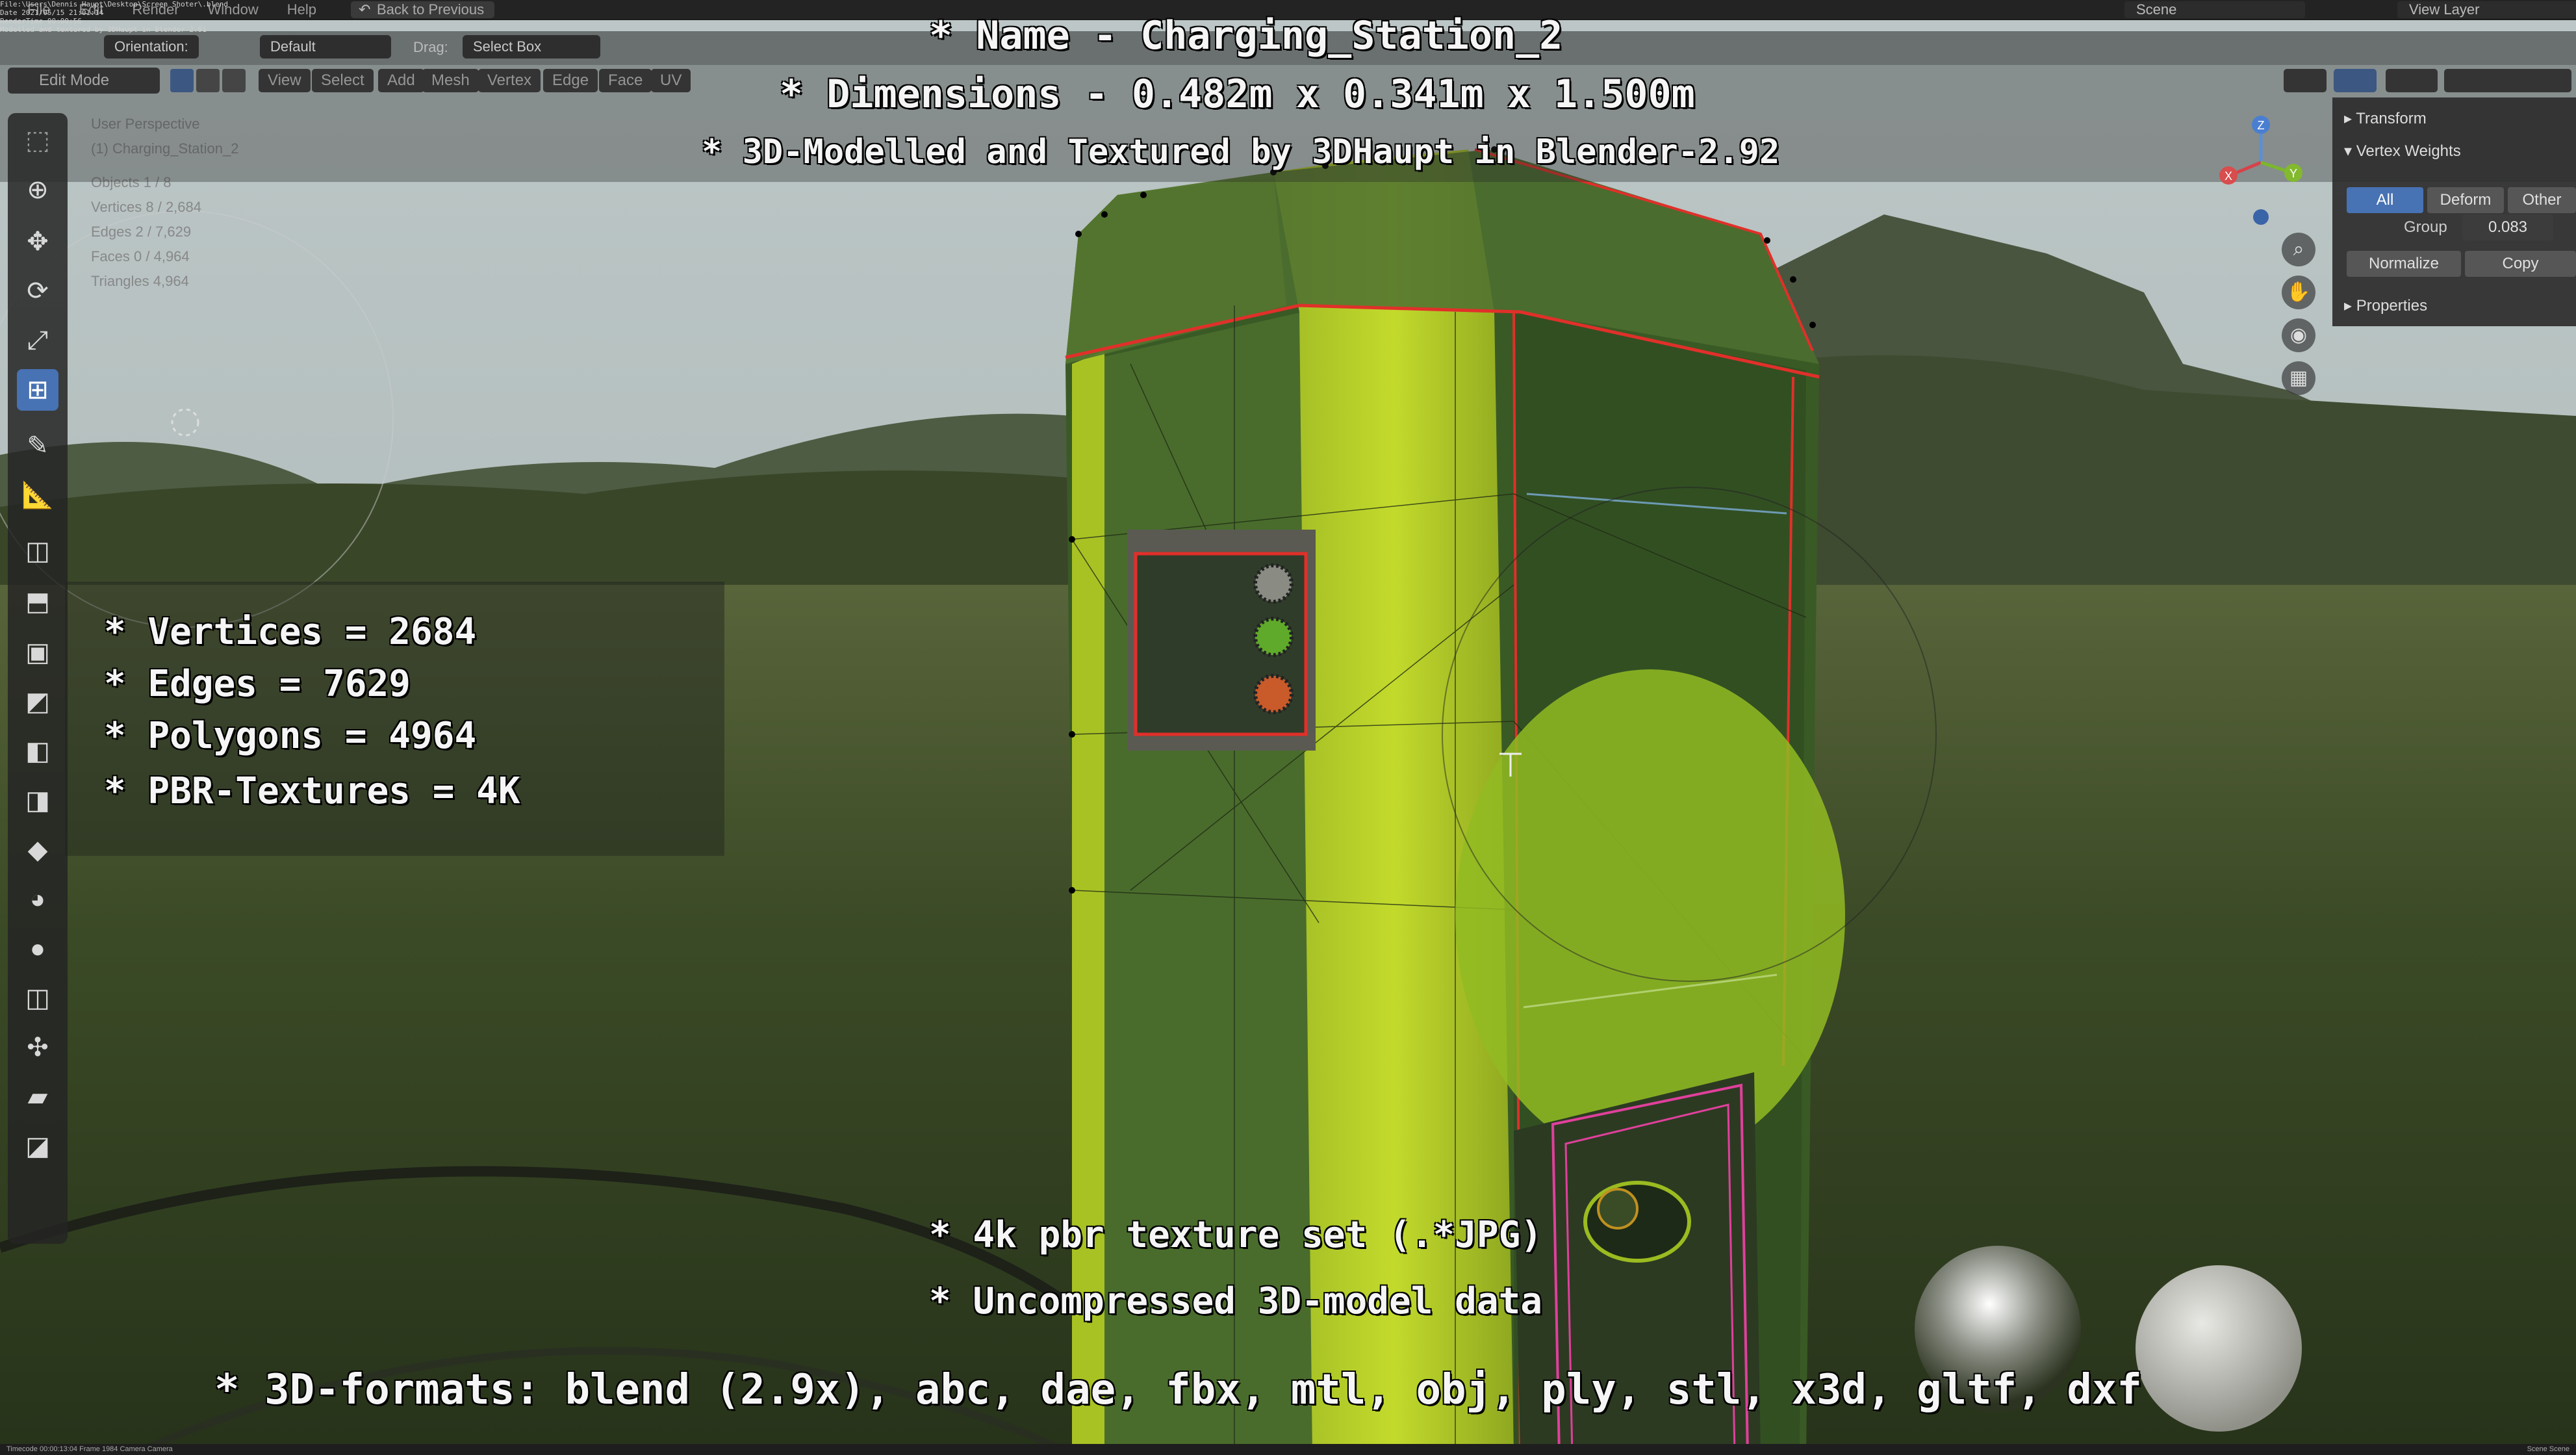 This screenshot has height=1455, width=2576. I want to click on measure-tool-icon: 📐, so click(37, 495).